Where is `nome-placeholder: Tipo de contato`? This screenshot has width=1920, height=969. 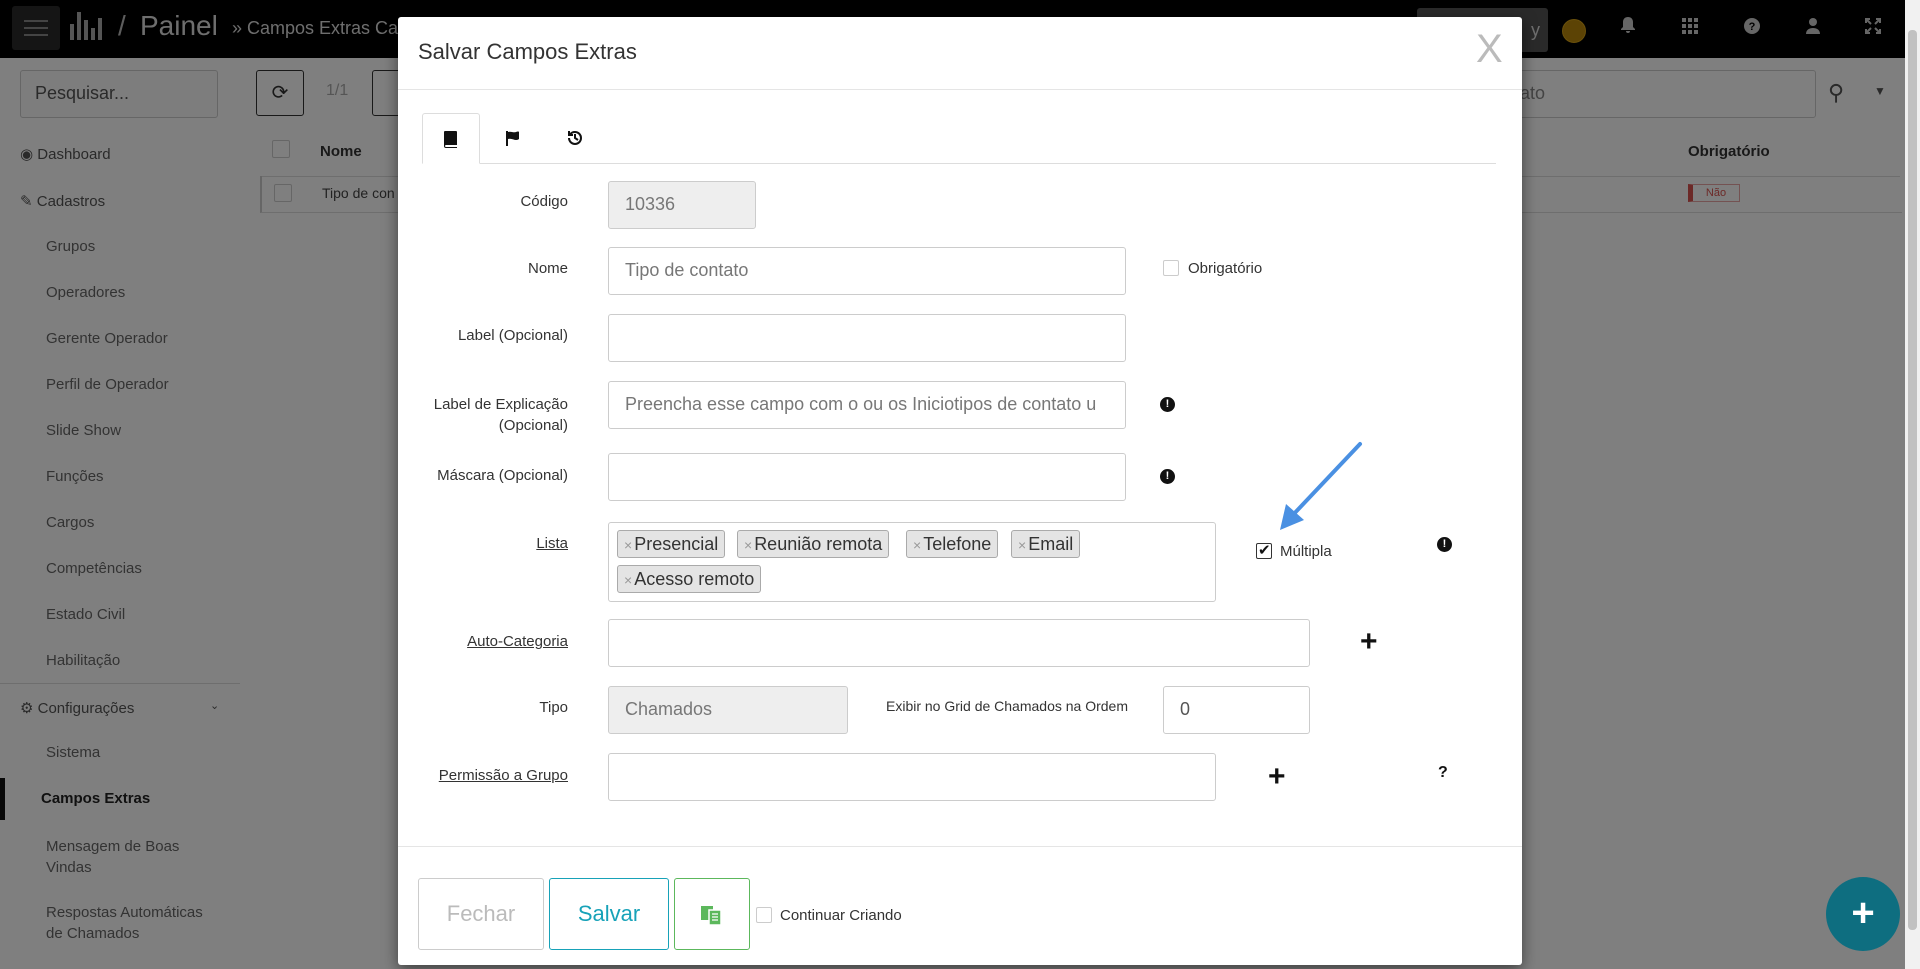 nome-placeholder: Tipo de contato is located at coordinates (687, 270).